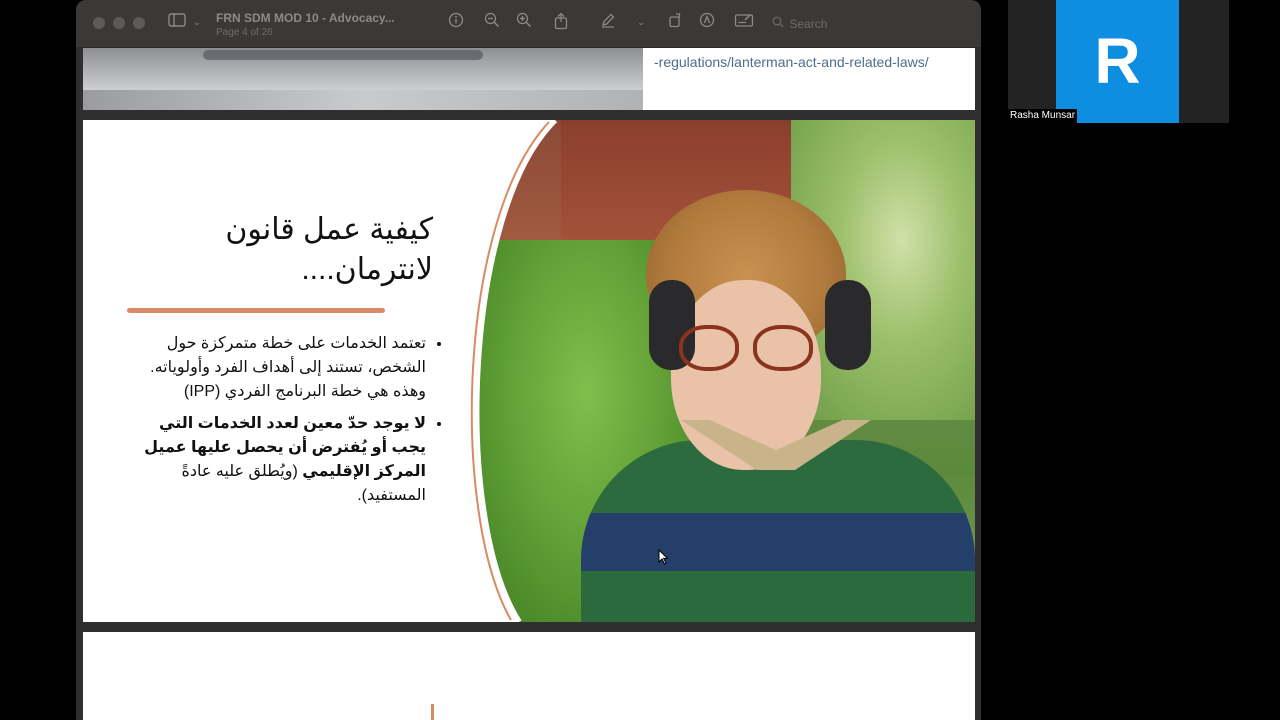  Describe the element at coordinates (707, 23) in the screenshot. I see `highlight-icon` at that location.